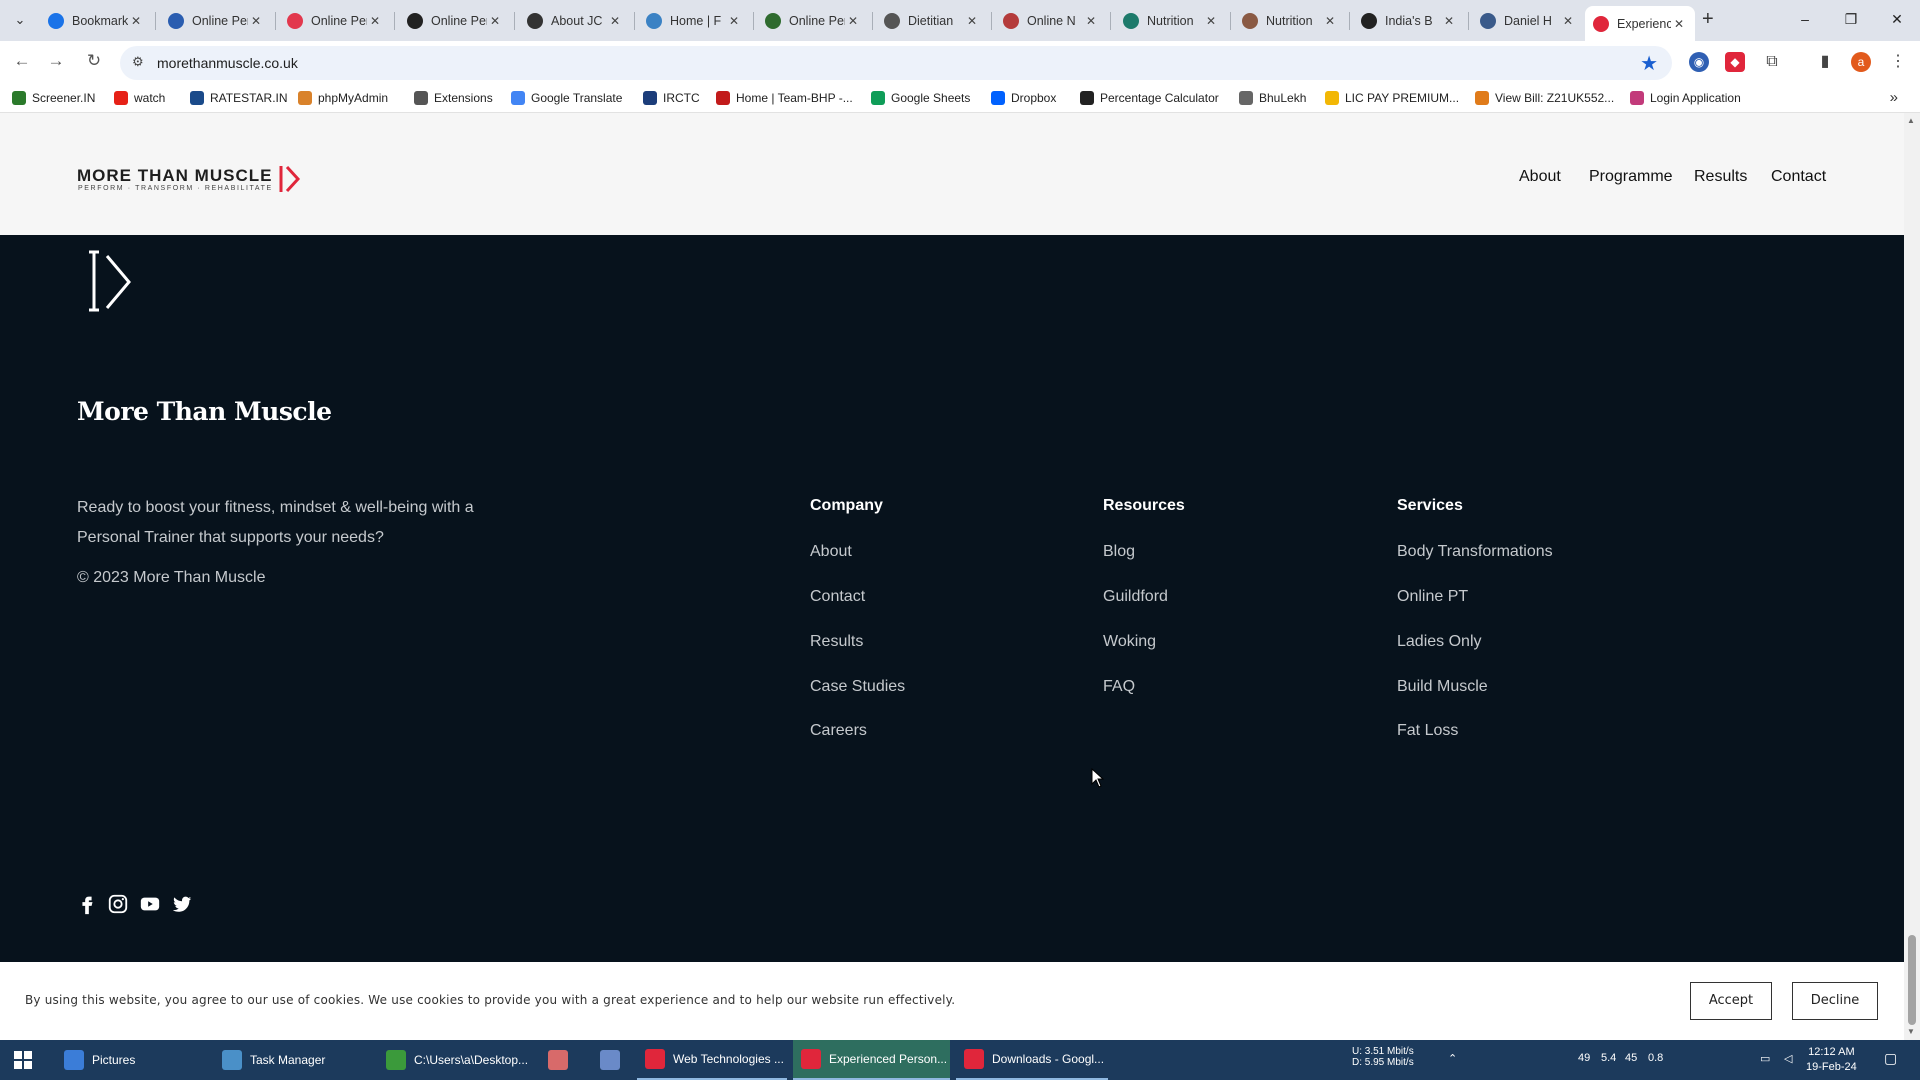 The image size is (1920, 1080). Describe the element at coordinates (1894, 97) in the screenshot. I see `more-bookmarks-icon: »` at that location.